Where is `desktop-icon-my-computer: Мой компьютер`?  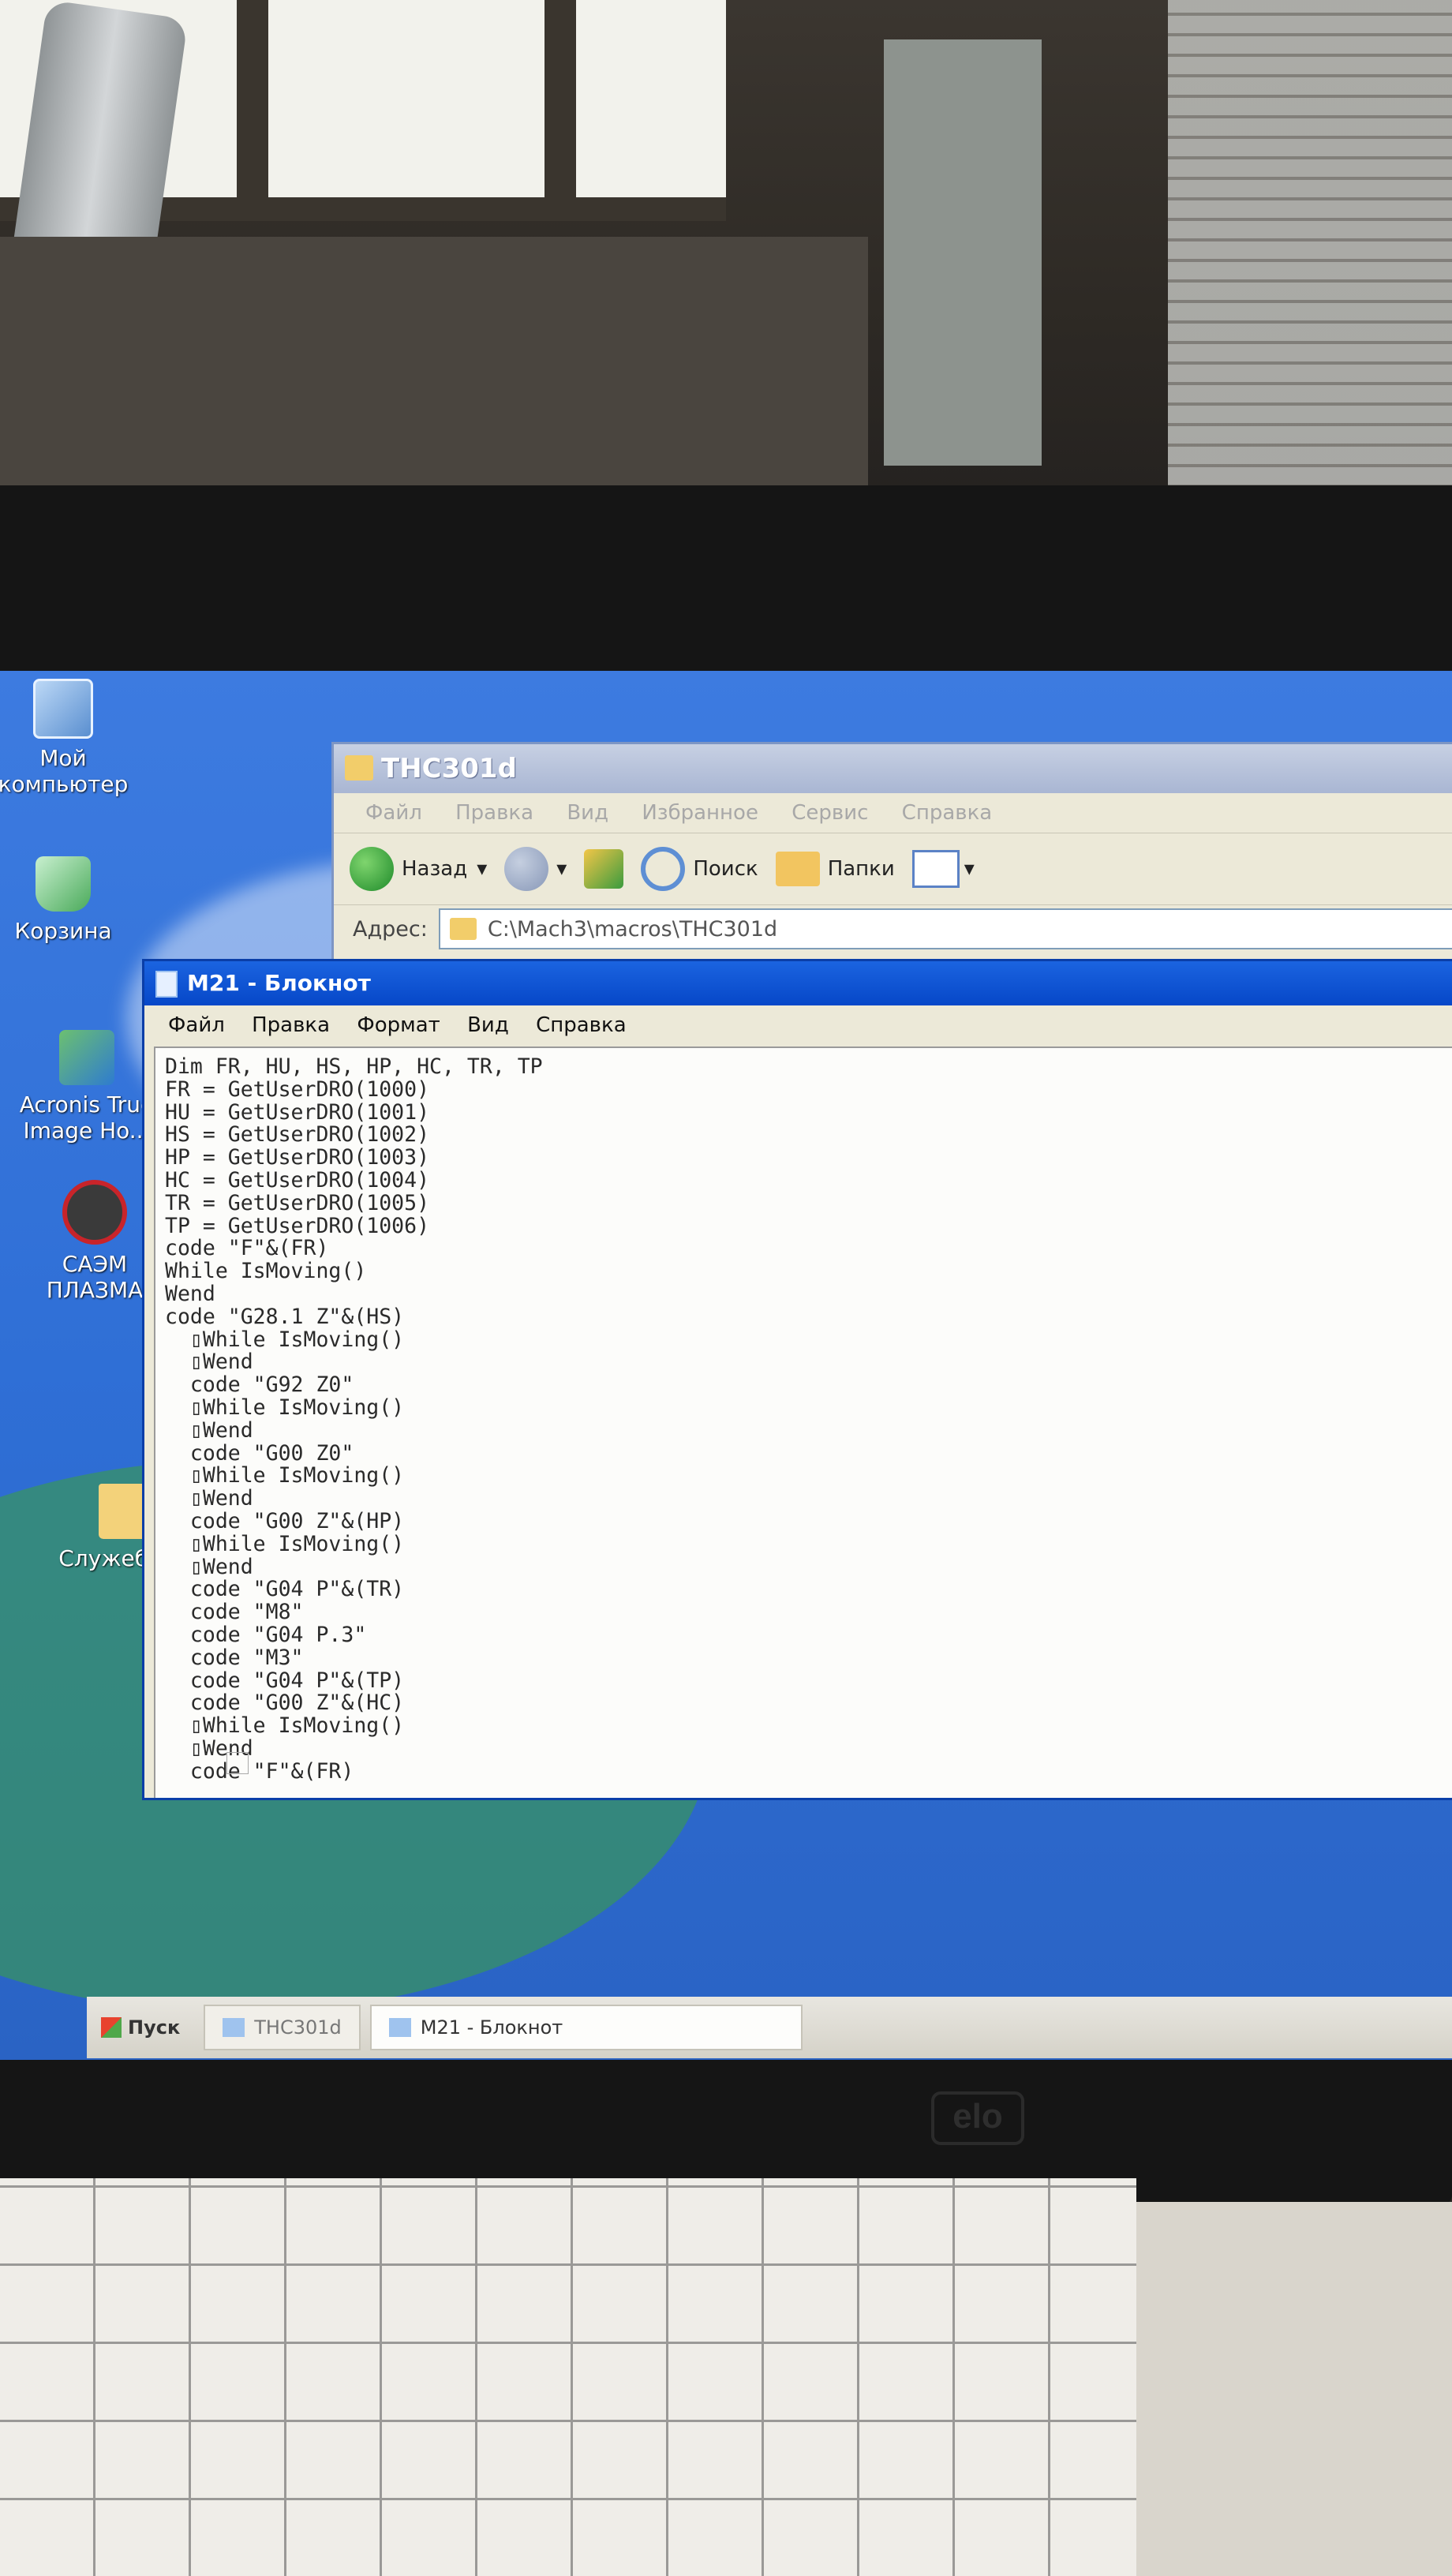 desktop-icon-my-computer: Мой компьютер is located at coordinates (71, 738).